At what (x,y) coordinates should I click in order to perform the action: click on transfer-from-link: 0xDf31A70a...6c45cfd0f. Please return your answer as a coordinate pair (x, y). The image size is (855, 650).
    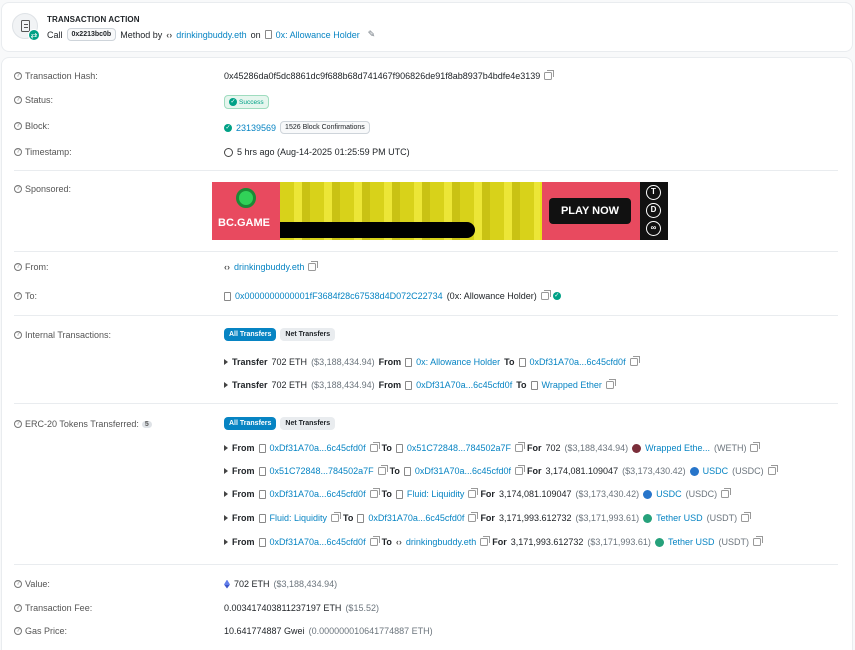
    Looking at the image, I should click on (464, 385).